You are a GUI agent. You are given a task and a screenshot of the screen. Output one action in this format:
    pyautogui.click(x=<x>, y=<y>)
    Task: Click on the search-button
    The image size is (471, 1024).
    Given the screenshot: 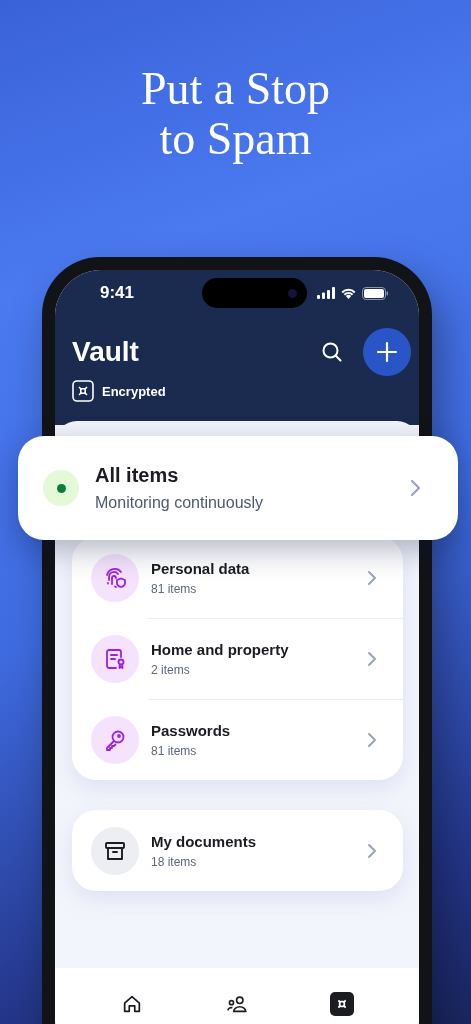 What is the action you would take?
    pyautogui.click(x=332, y=352)
    